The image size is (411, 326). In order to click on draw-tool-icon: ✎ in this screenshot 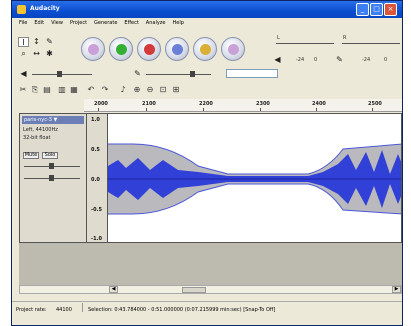, I will do `click(49, 42)`.